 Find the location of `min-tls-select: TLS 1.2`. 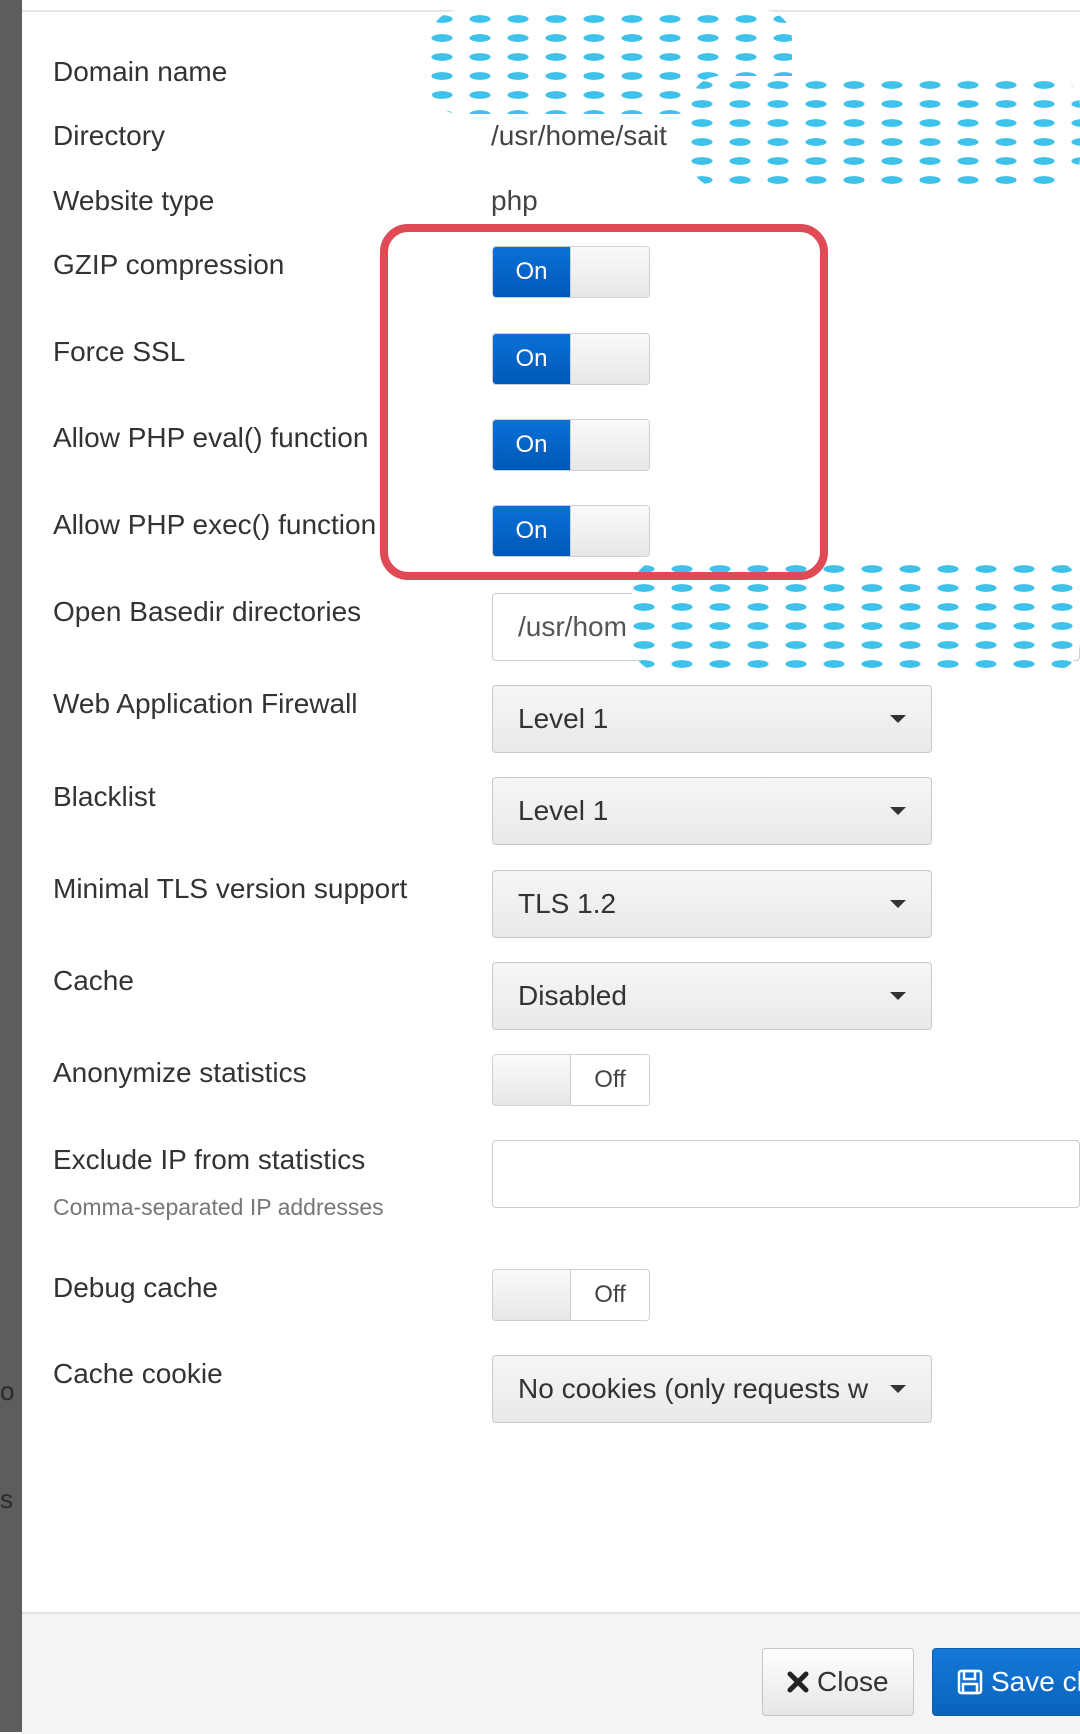

min-tls-select: TLS 1.2 is located at coordinates (712, 904).